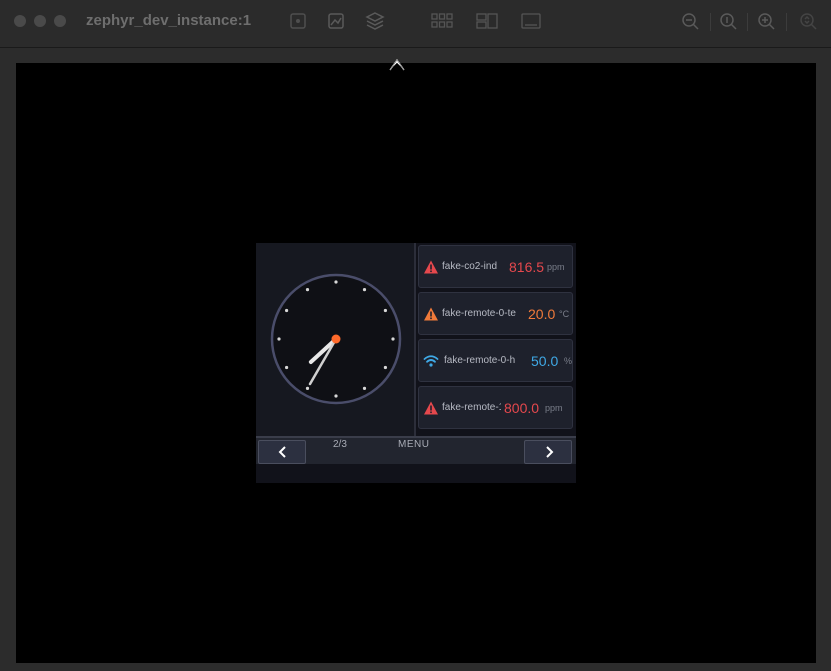 The image size is (831, 671). I want to click on prev-page-button, so click(282, 452).